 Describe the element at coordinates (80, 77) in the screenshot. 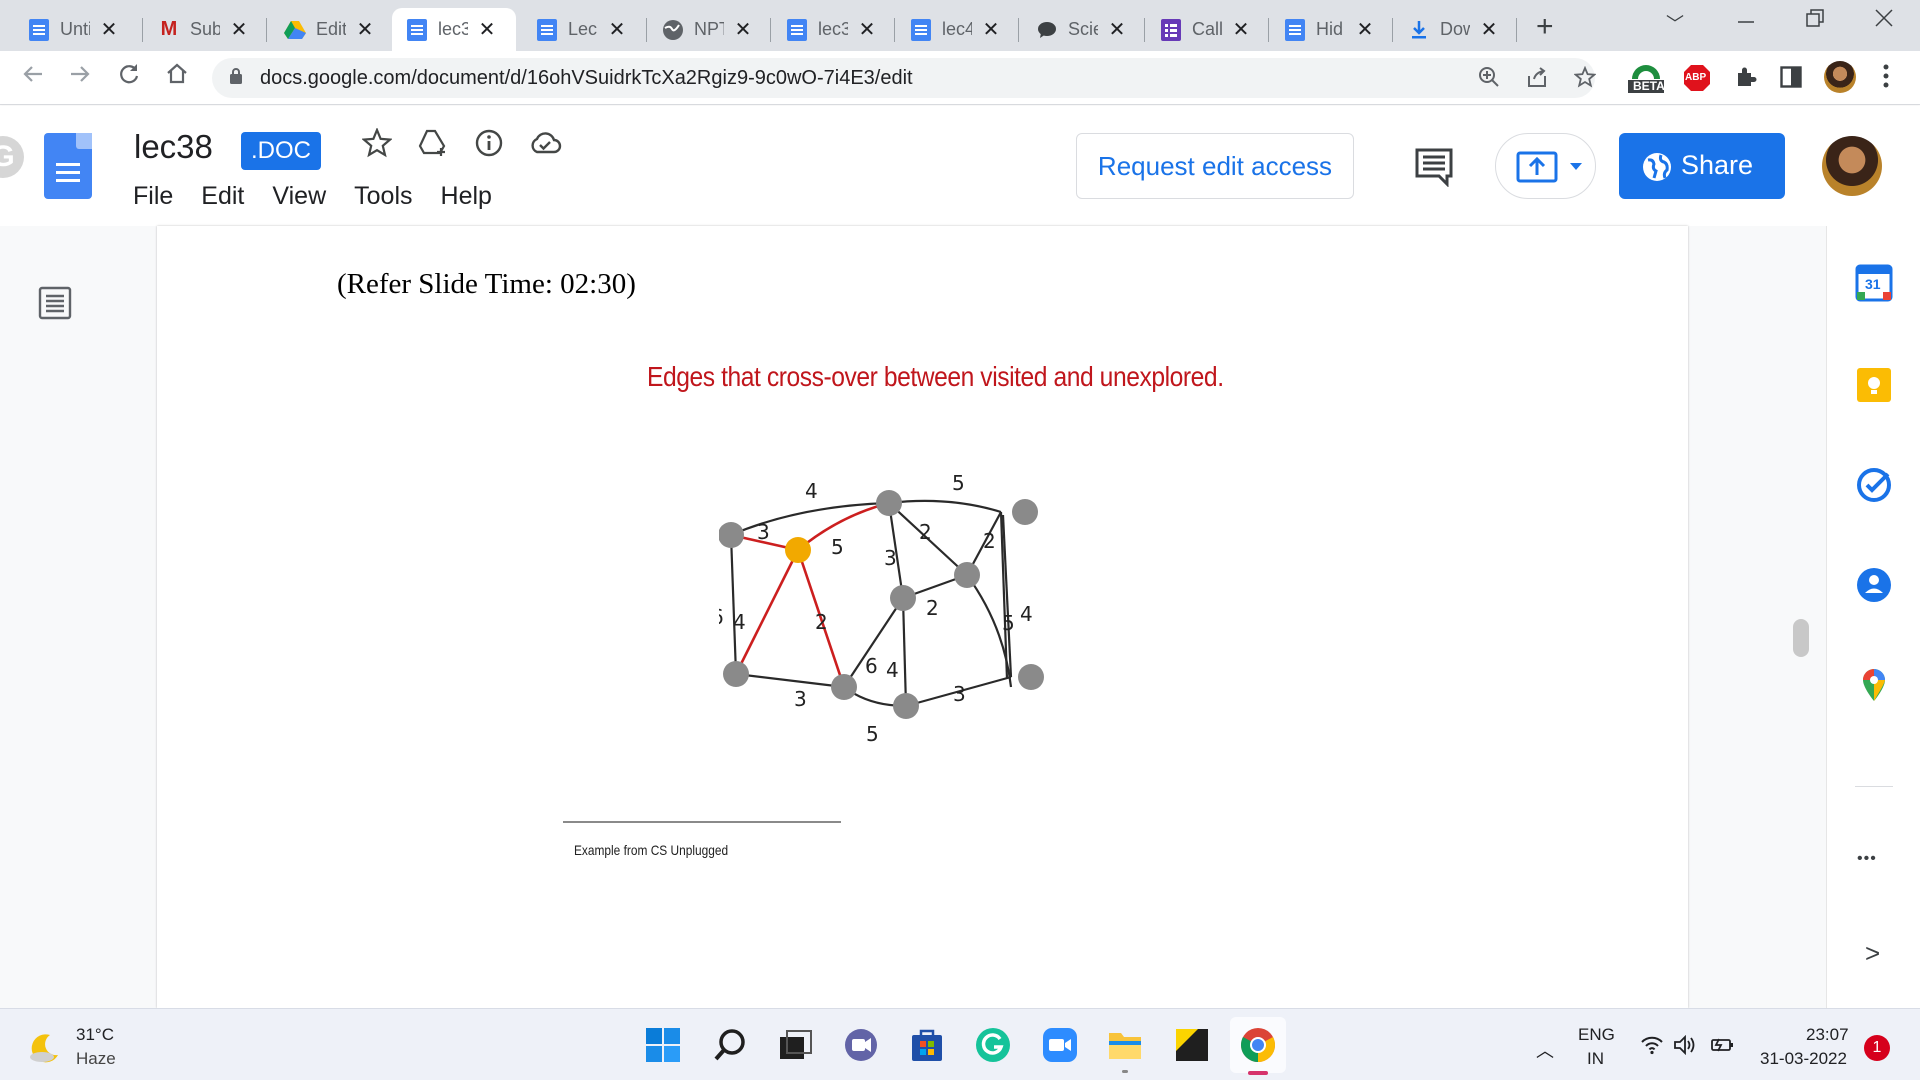

I see `forward-button` at that location.